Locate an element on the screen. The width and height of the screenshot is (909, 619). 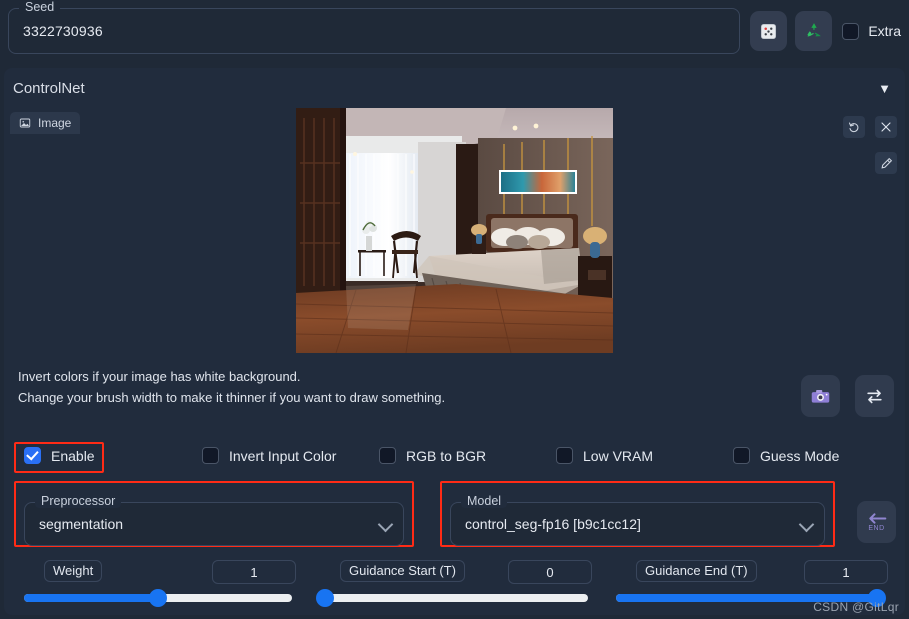
refresh-button-caption: END is located at coordinates (876, 528).